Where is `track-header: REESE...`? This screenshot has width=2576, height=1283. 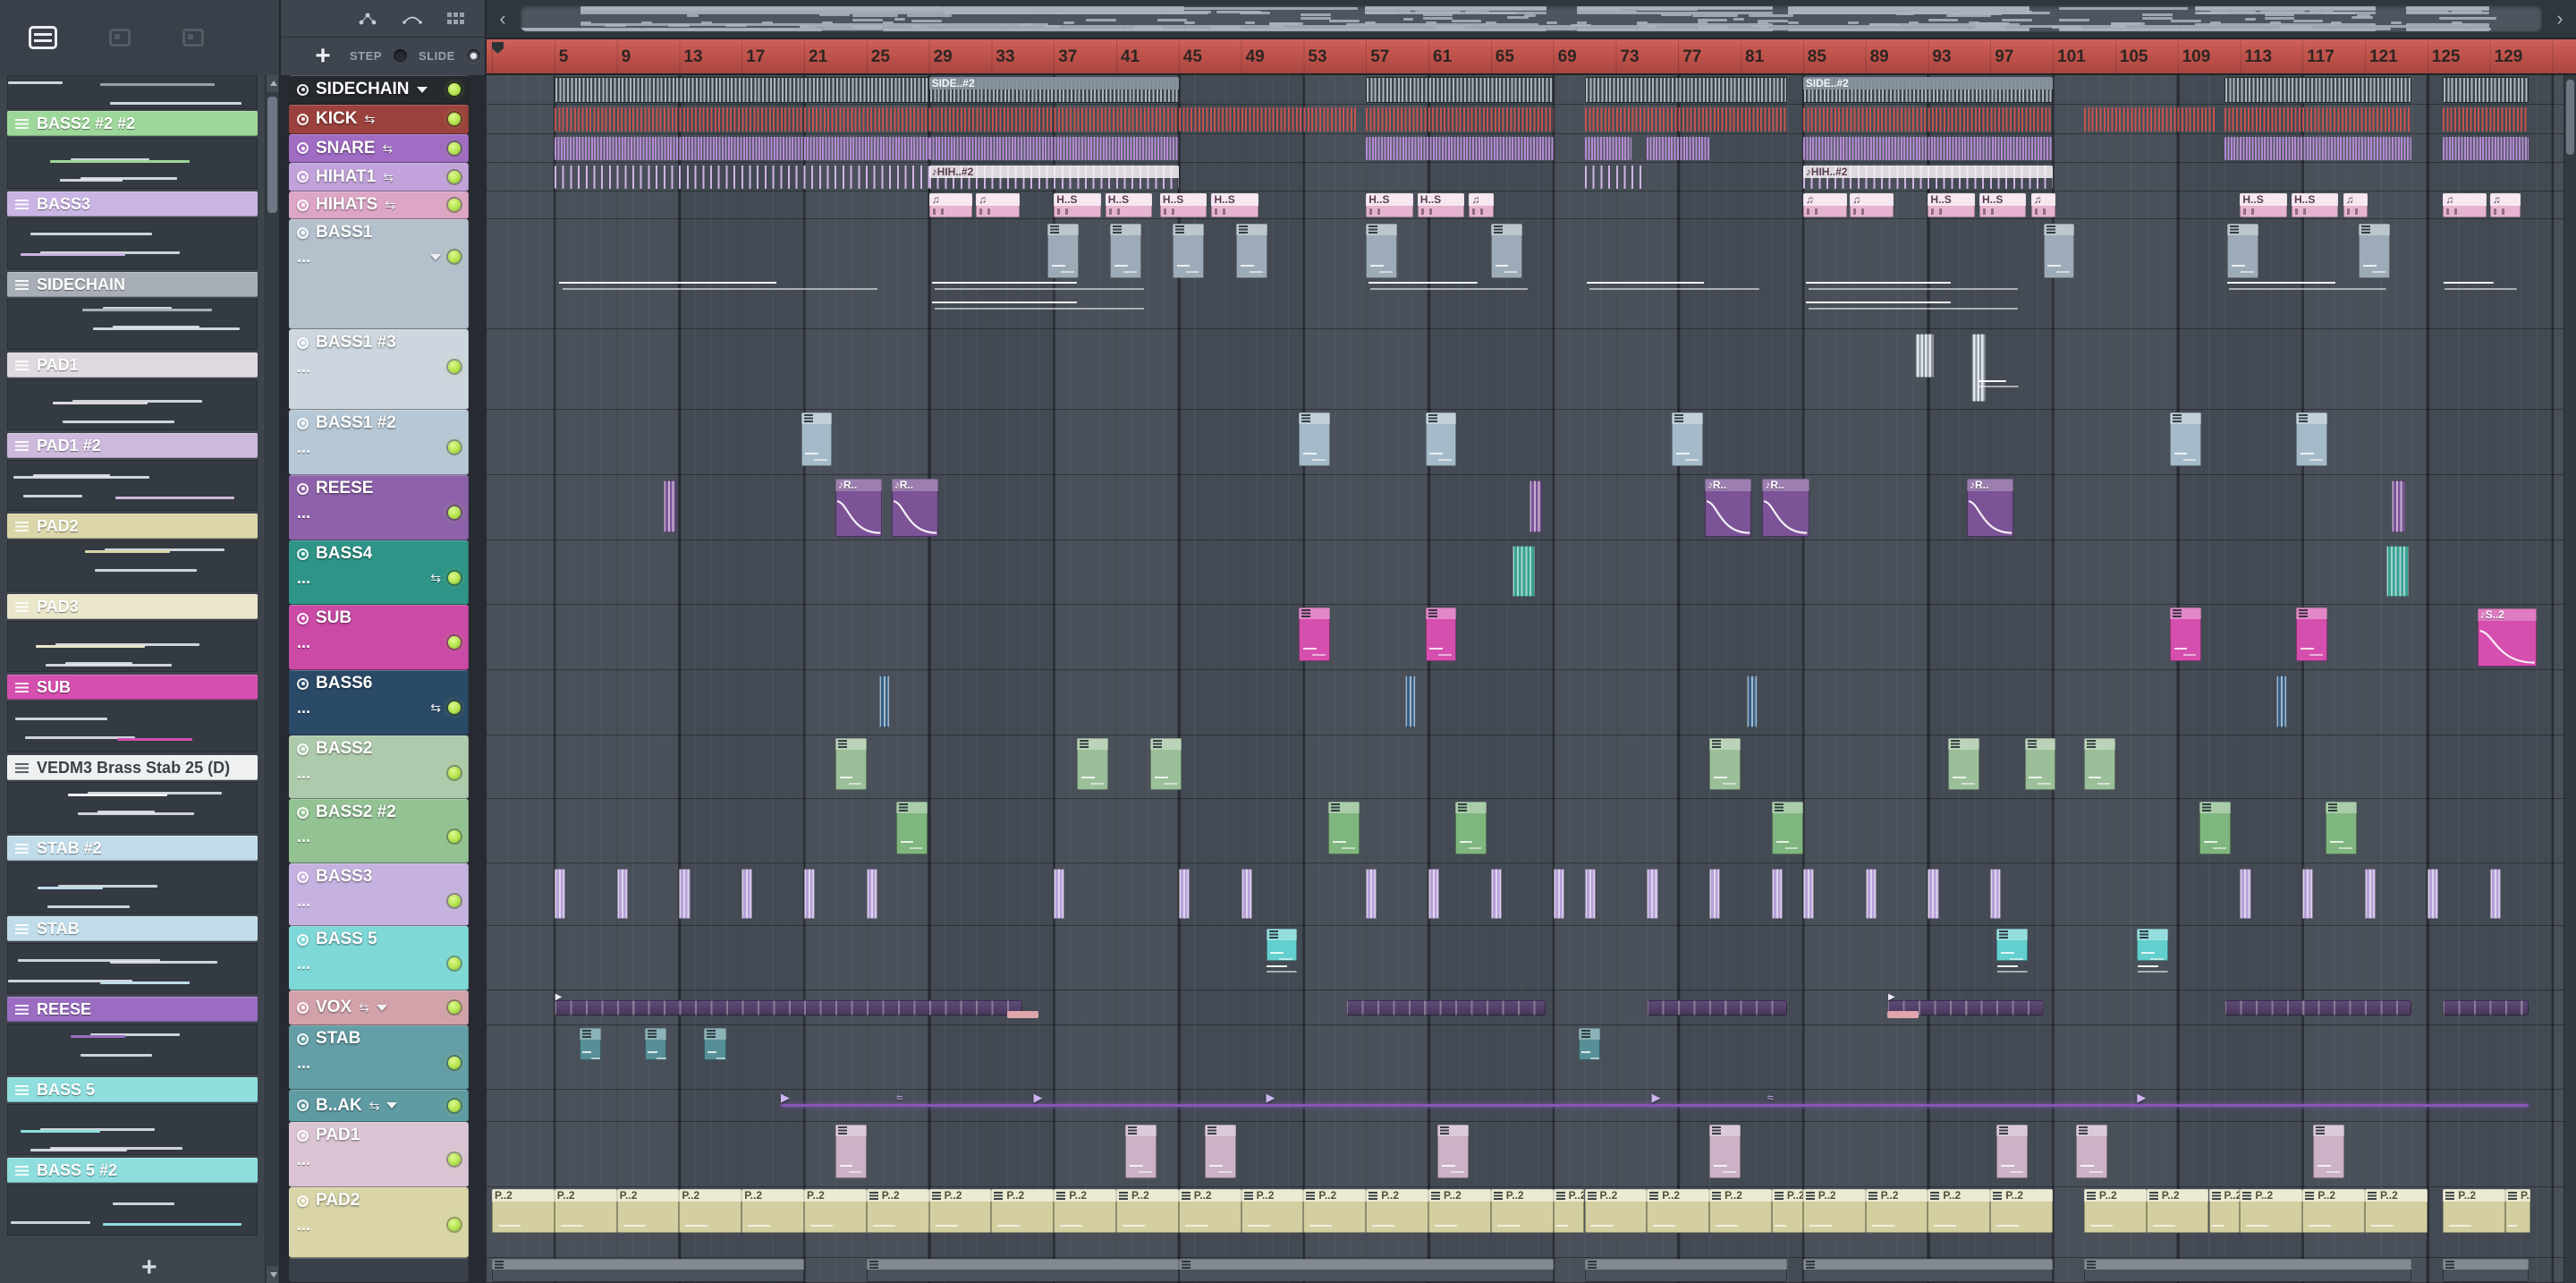 track-header: REESE... is located at coordinates (379, 507).